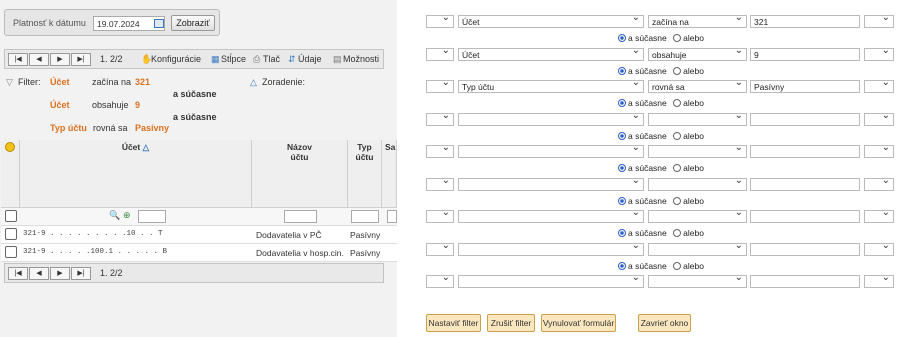 The width and height of the screenshot is (907, 337). What do you see at coordinates (356, 59) in the screenshot?
I see `options-button: ▤Možnosti` at bounding box center [356, 59].